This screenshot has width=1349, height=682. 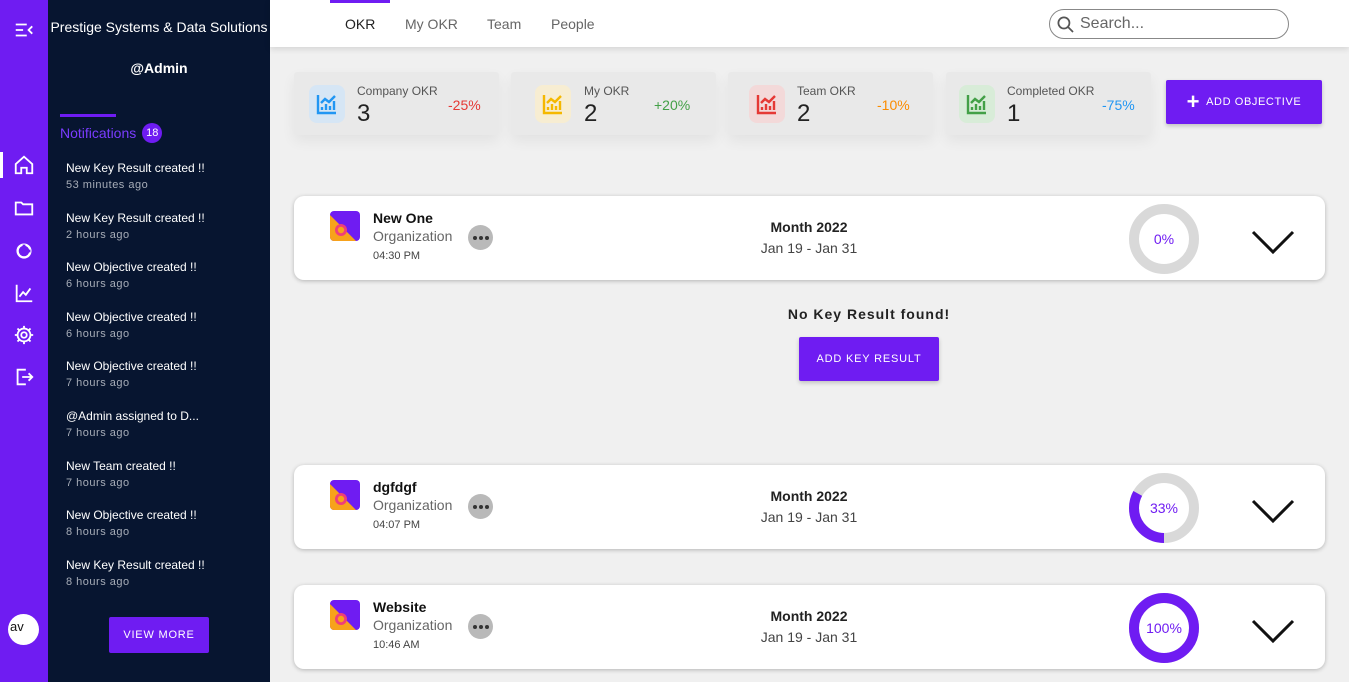 What do you see at coordinates (23, 629) in the screenshot?
I see `avatar: av` at bounding box center [23, 629].